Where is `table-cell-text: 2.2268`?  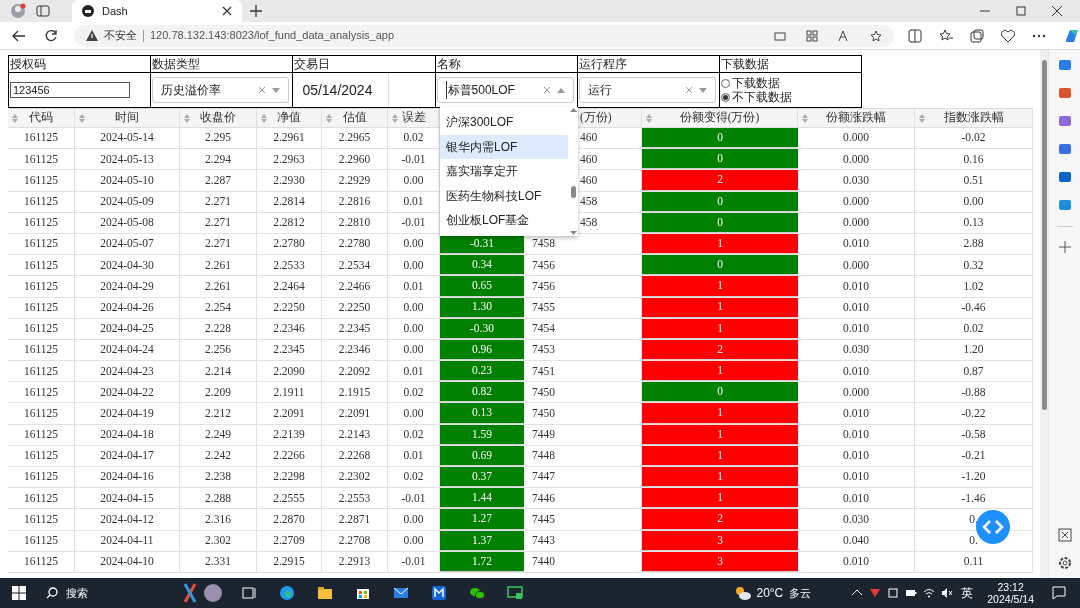
table-cell-text: 2.2268 is located at coordinates (354, 456).